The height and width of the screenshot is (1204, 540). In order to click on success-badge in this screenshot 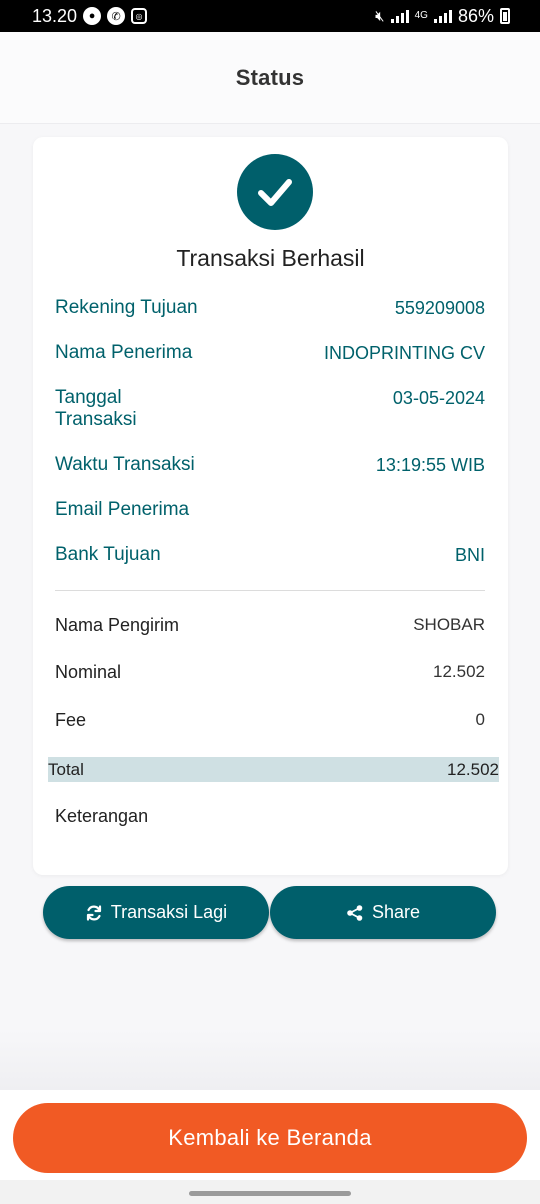, I will do `click(275, 192)`.